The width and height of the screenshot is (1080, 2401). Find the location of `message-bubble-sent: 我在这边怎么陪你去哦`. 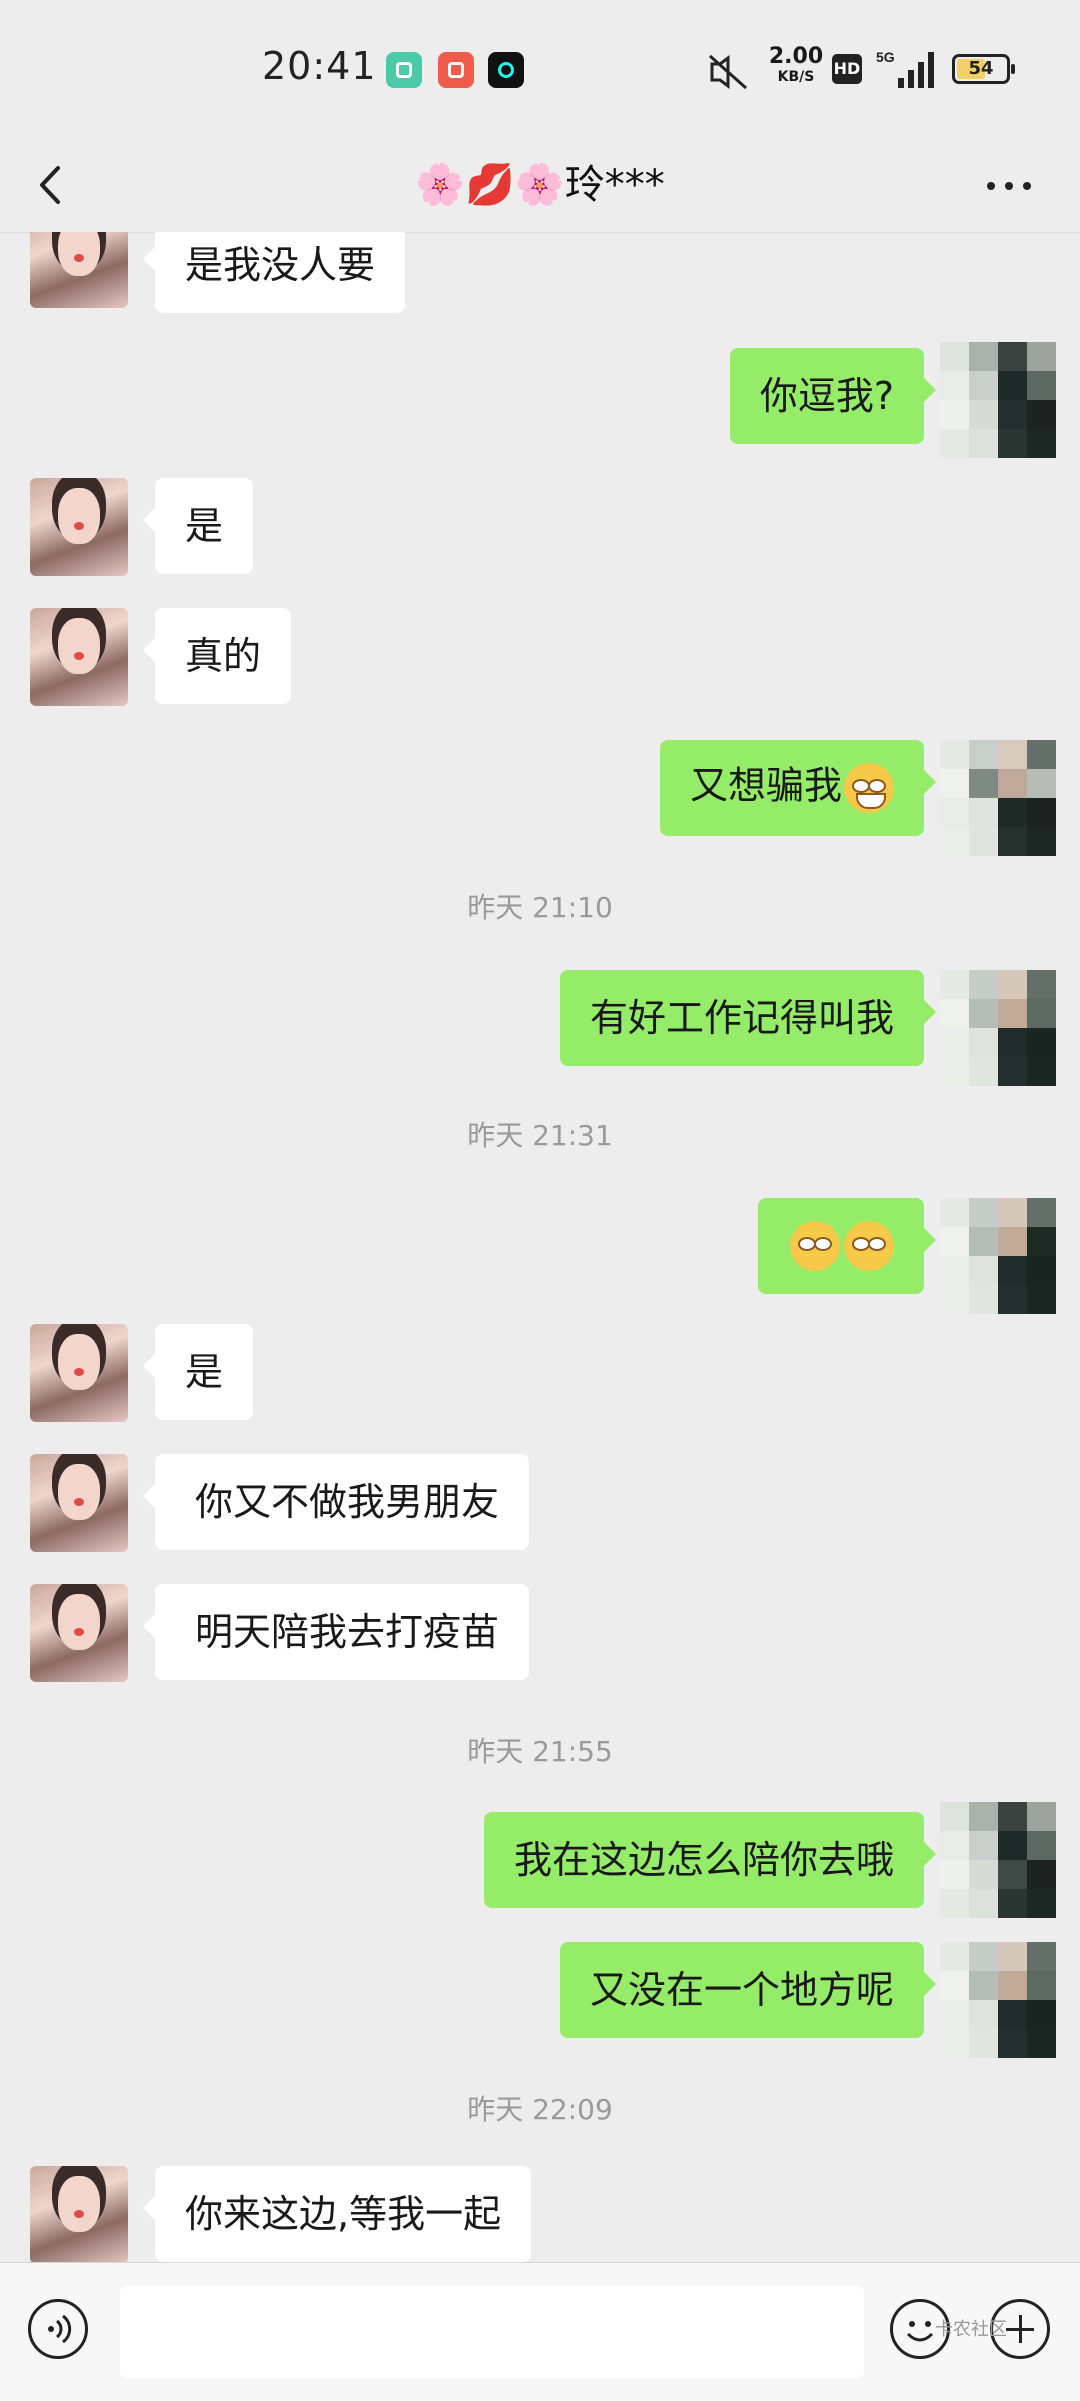

message-bubble-sent: 我在这边怎么陪你去哦 is located at coordinates (710, 1860).